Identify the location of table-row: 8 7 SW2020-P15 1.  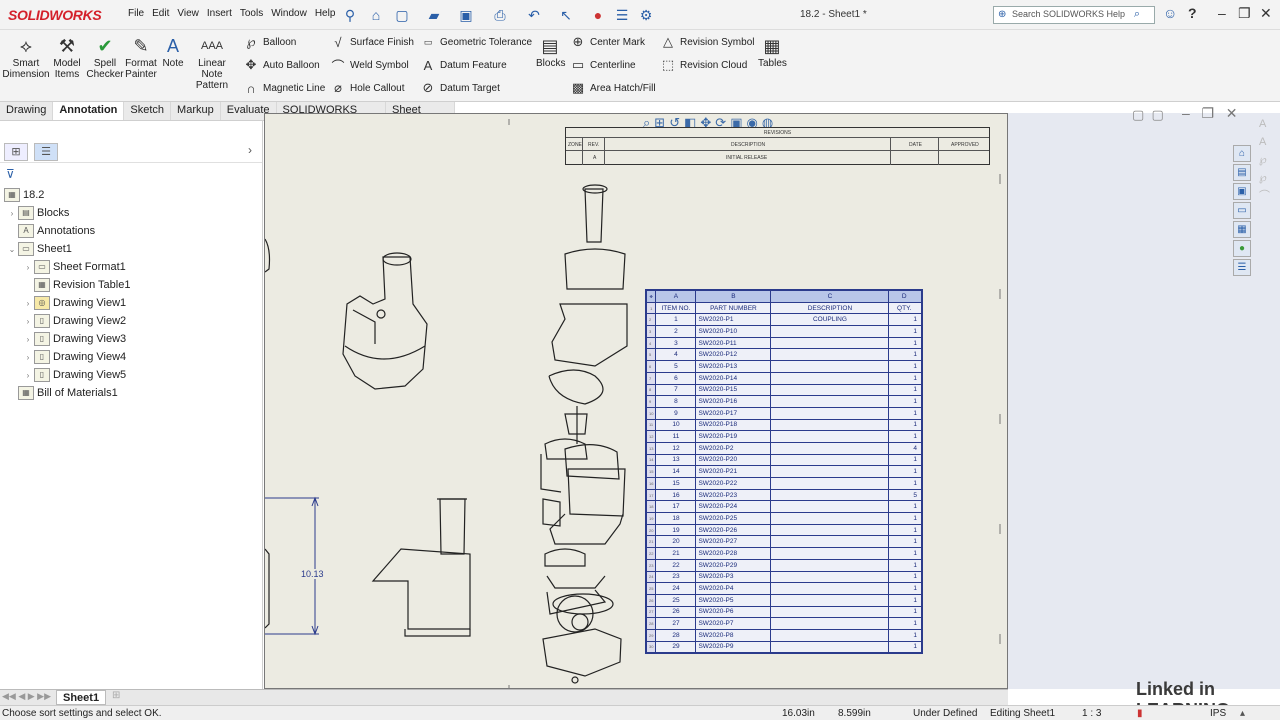
(783, 390).